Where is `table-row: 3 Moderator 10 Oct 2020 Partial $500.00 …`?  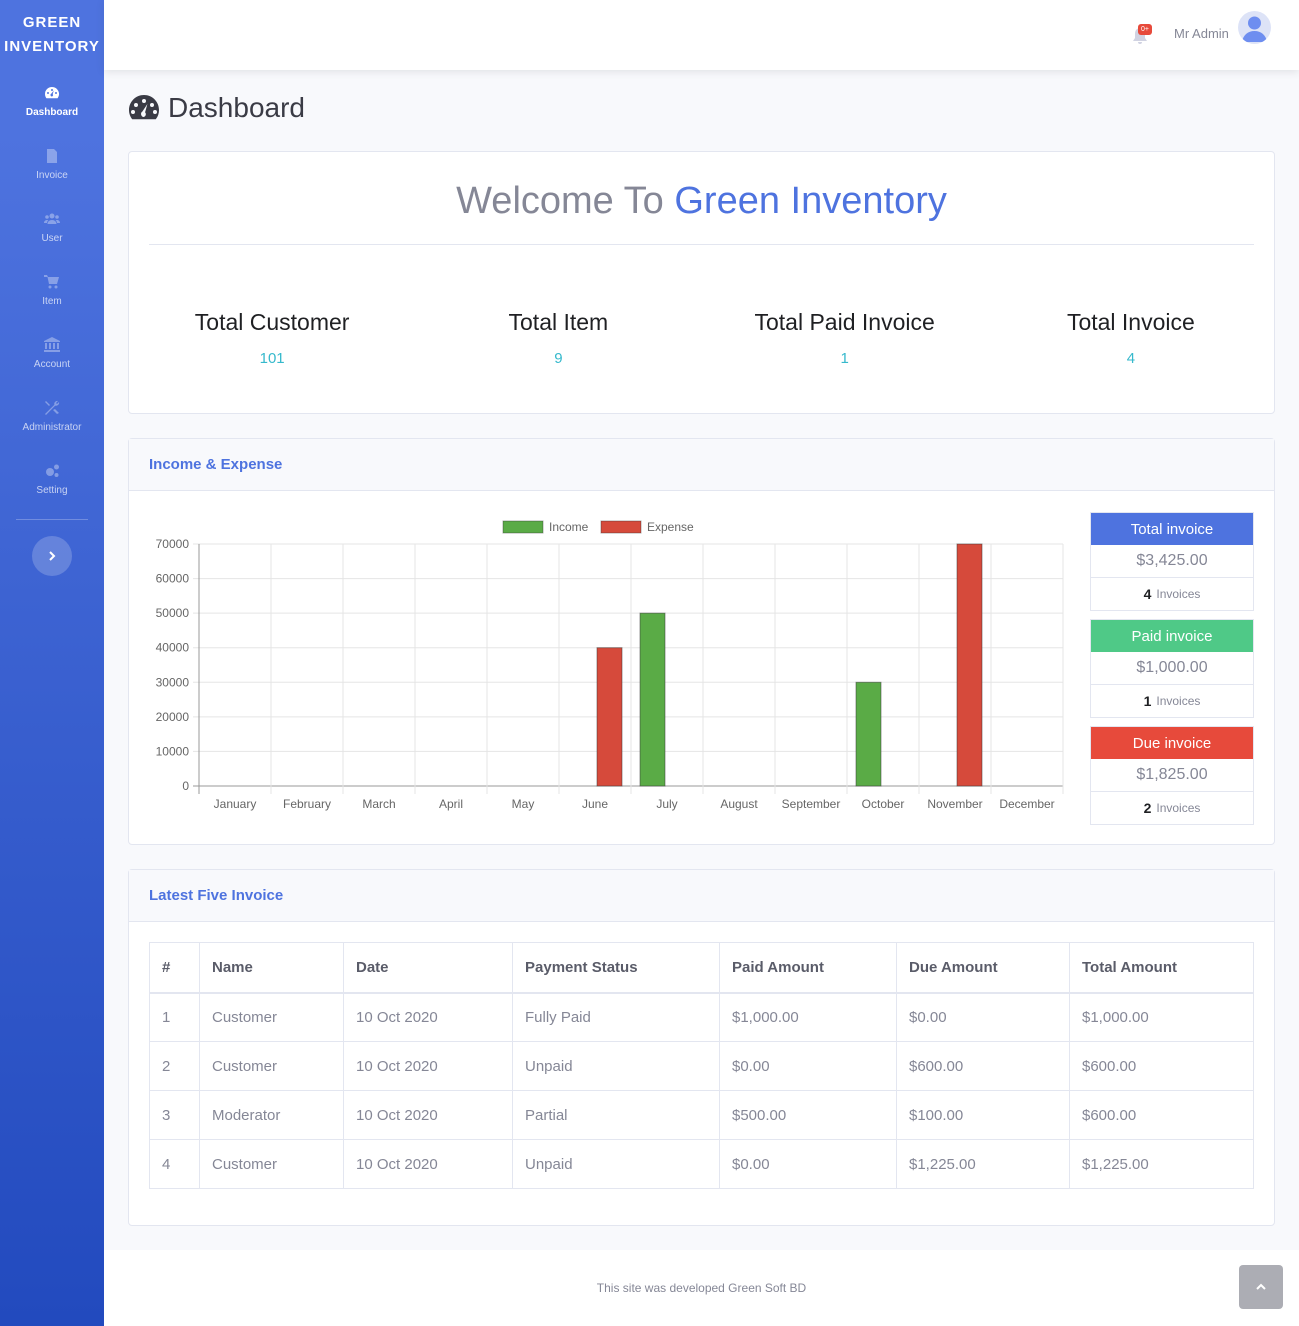 table-row: 3 Moderator 10 Oct 2020 Partial $500.00 … is located at coordinates (702, 1115).